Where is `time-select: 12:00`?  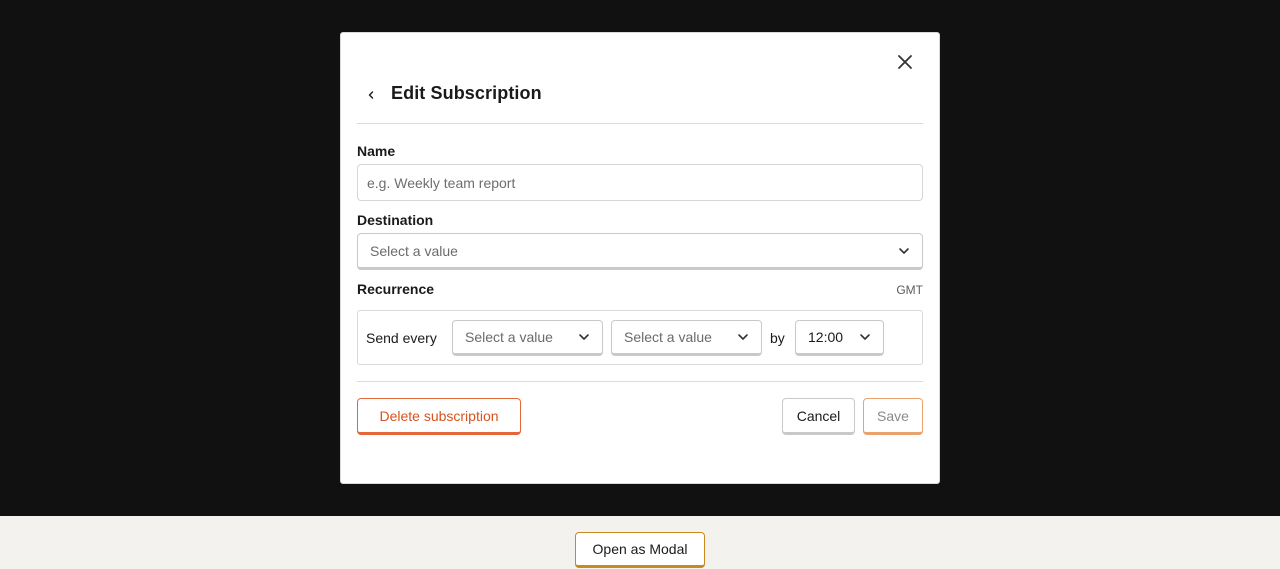
time-select: 12:00 is located at coordinates (839, 338).